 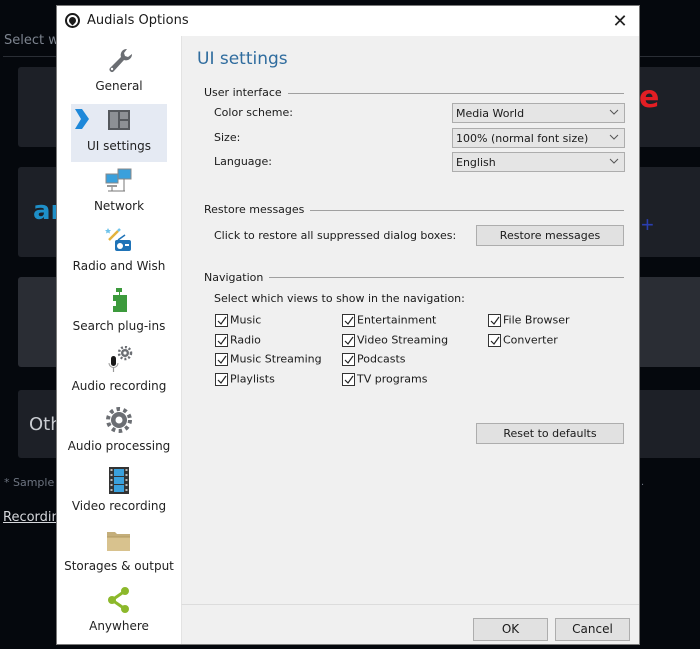 What do you see at coordinates (118, 239) in the screenshot?
I see `radio-wand-icon` at bounding box center [118, 239].